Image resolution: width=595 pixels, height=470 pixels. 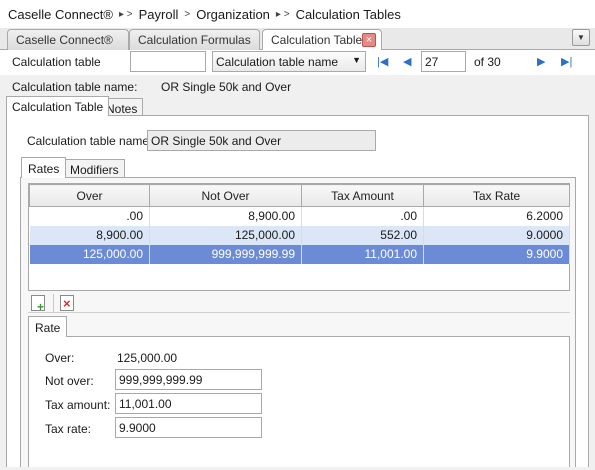 I want to click on cell-not-over: 125,000.00, so click(x=225, y=235).